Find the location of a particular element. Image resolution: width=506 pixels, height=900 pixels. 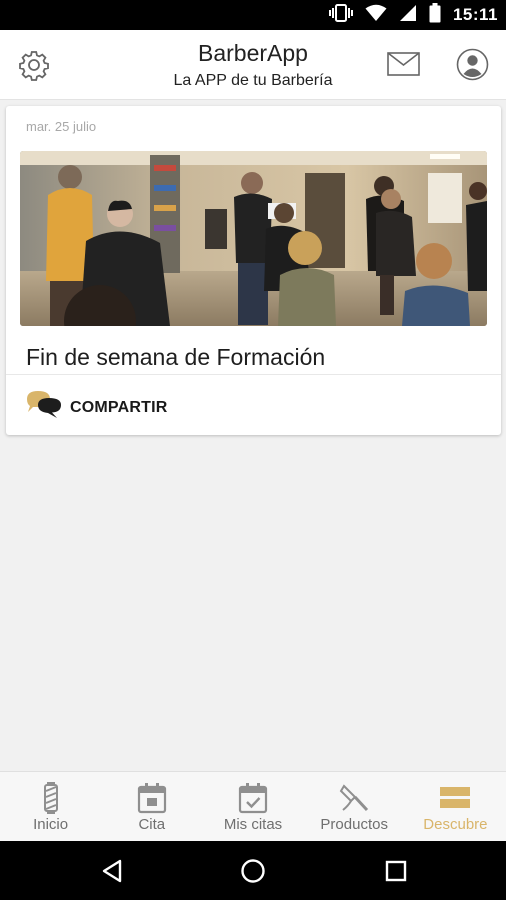

share-button: COMPARTIR is located at coordinates (96, 407).